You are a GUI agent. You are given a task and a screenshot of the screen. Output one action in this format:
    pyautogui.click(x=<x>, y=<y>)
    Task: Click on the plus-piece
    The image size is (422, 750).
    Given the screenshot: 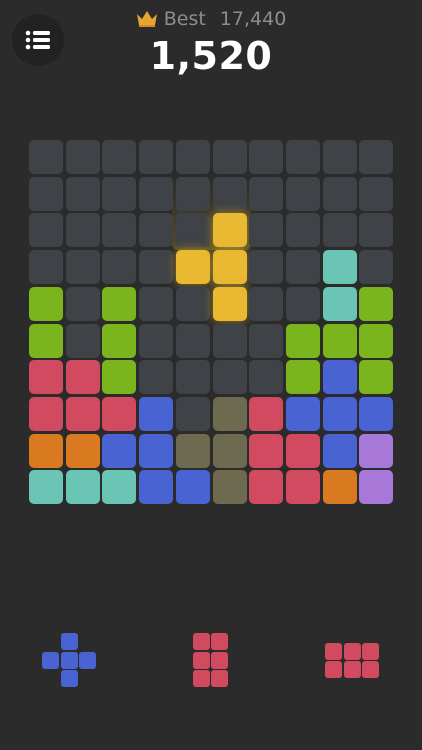 What is the action you would take?
    pyautogui.click(x=70, y=661)
    